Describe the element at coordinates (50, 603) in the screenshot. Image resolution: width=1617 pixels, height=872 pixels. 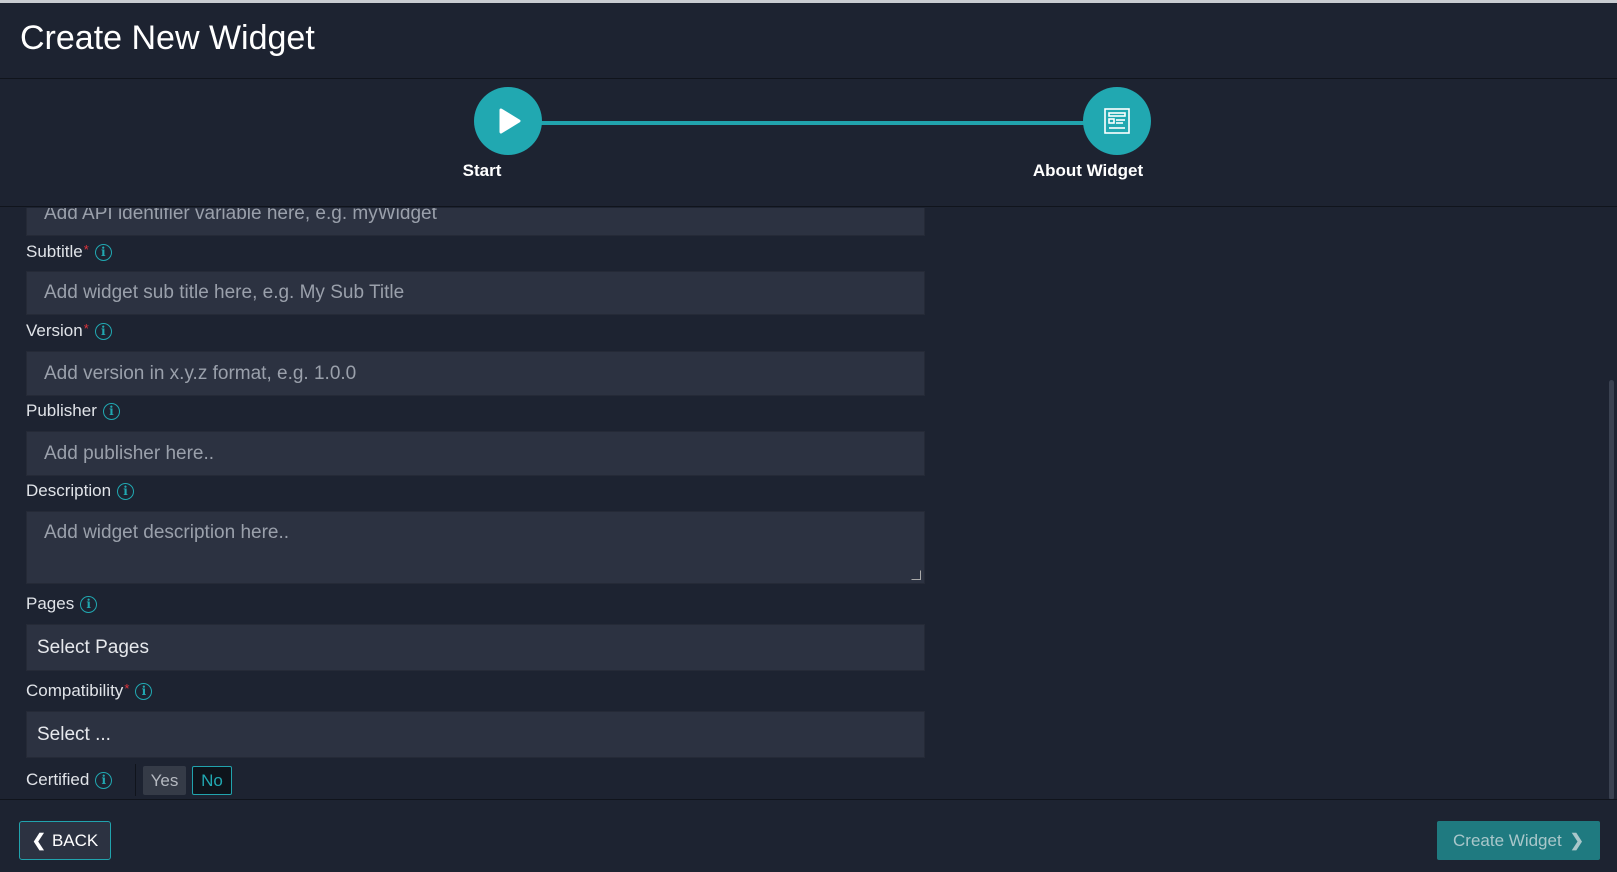
I see `pages-label-text: Pages` at that location.